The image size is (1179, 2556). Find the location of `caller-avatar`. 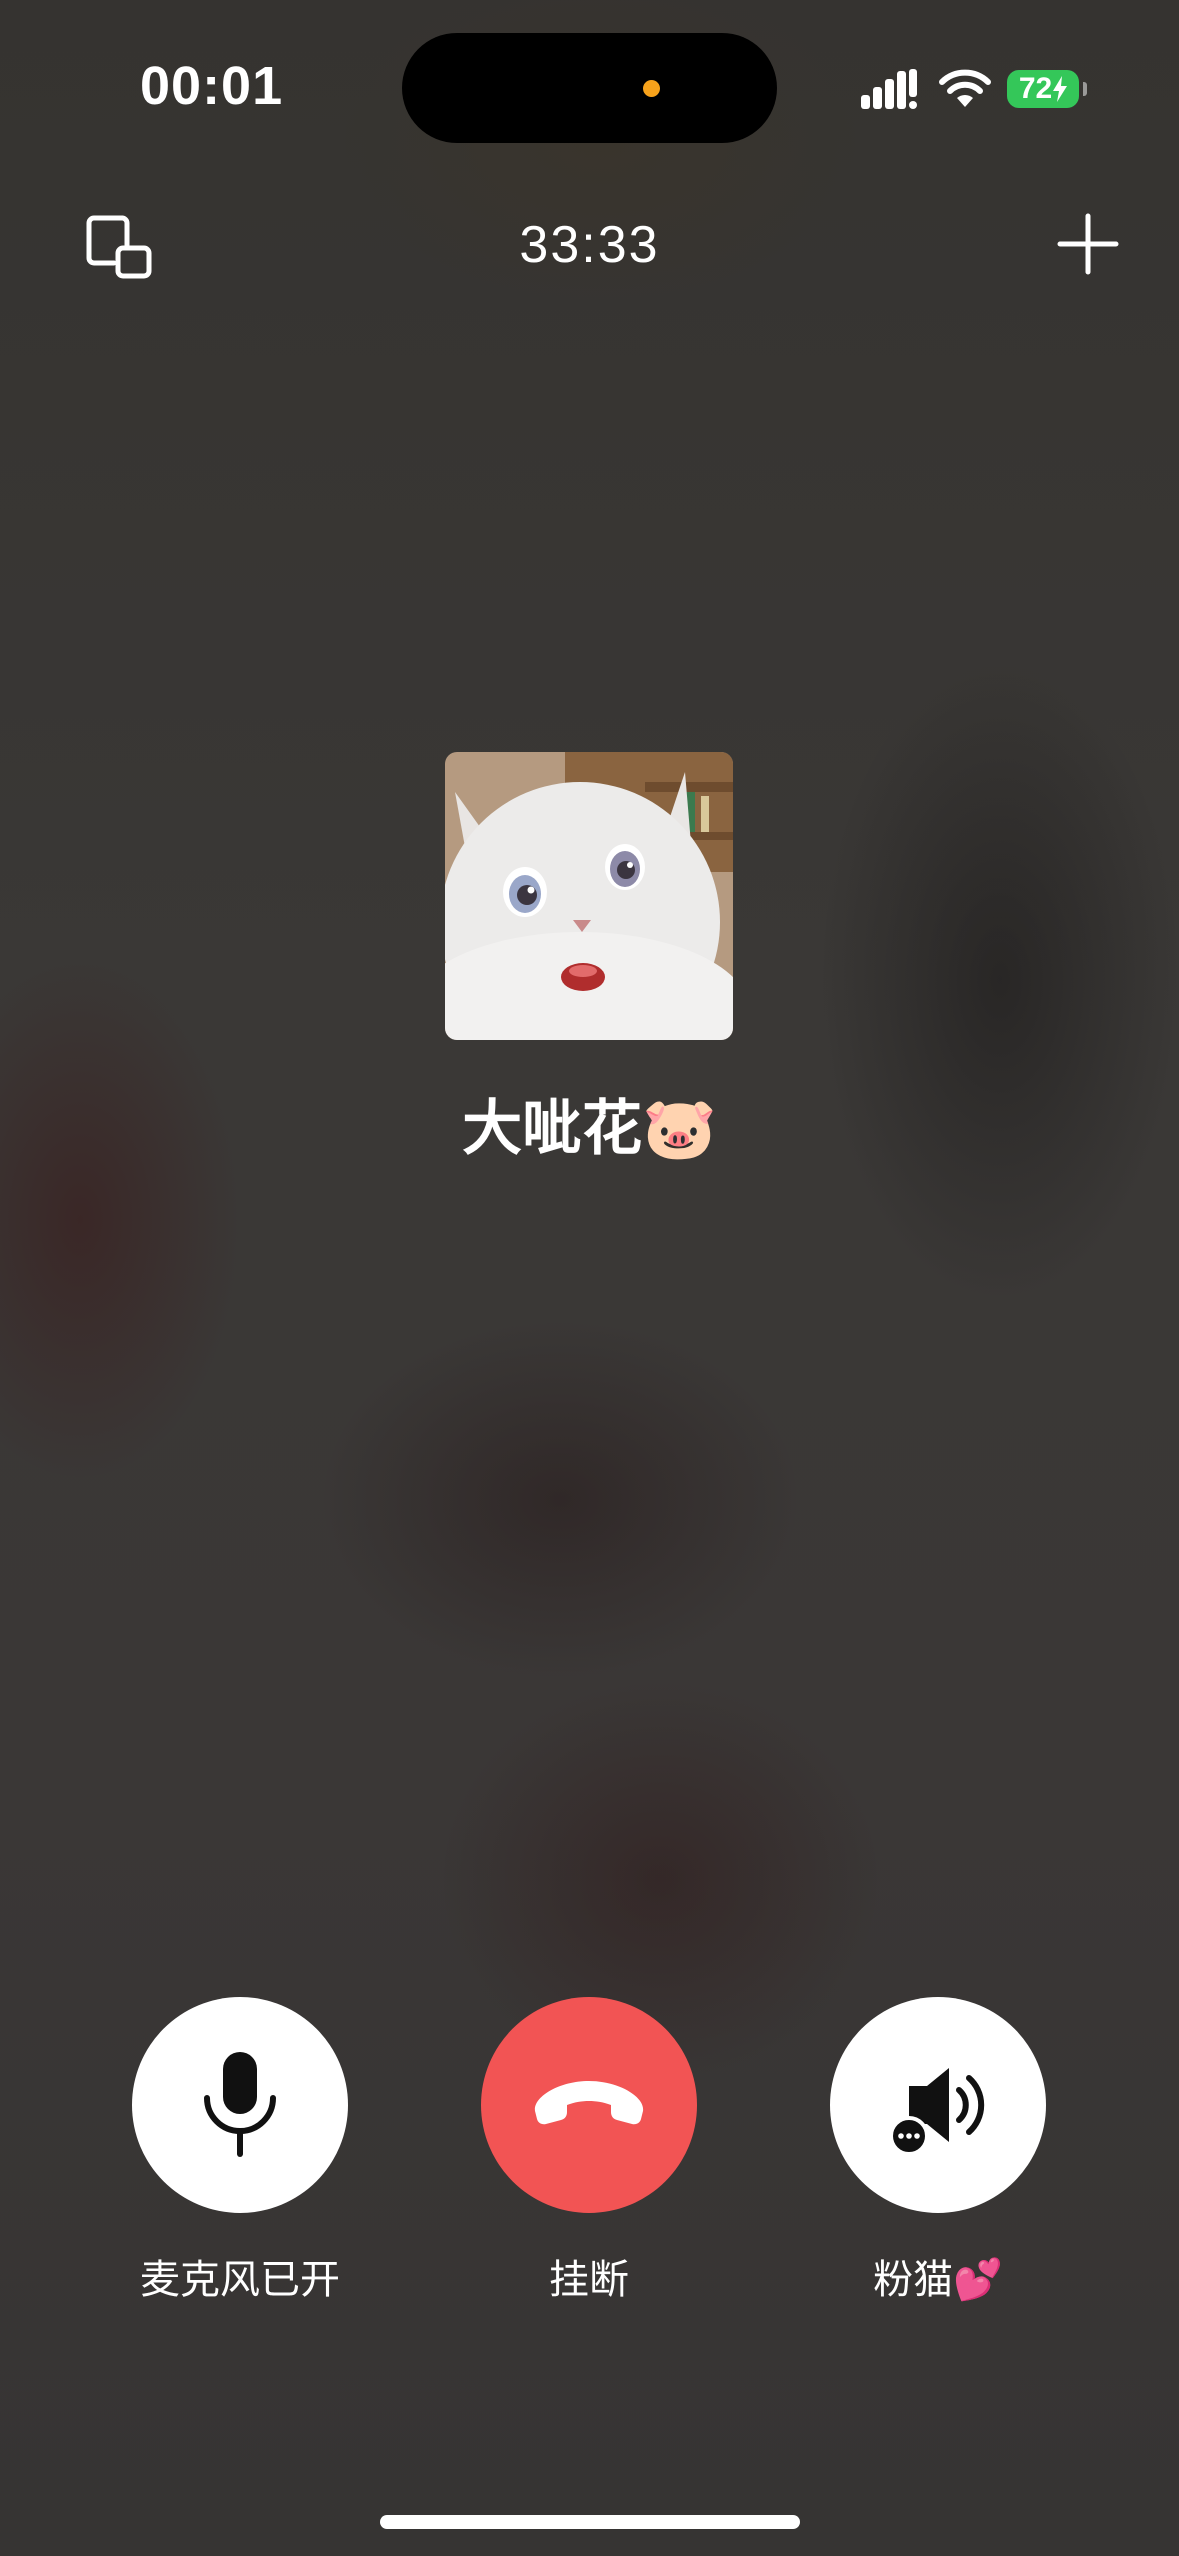

caller-avatar is located at coordinates (589, 896).